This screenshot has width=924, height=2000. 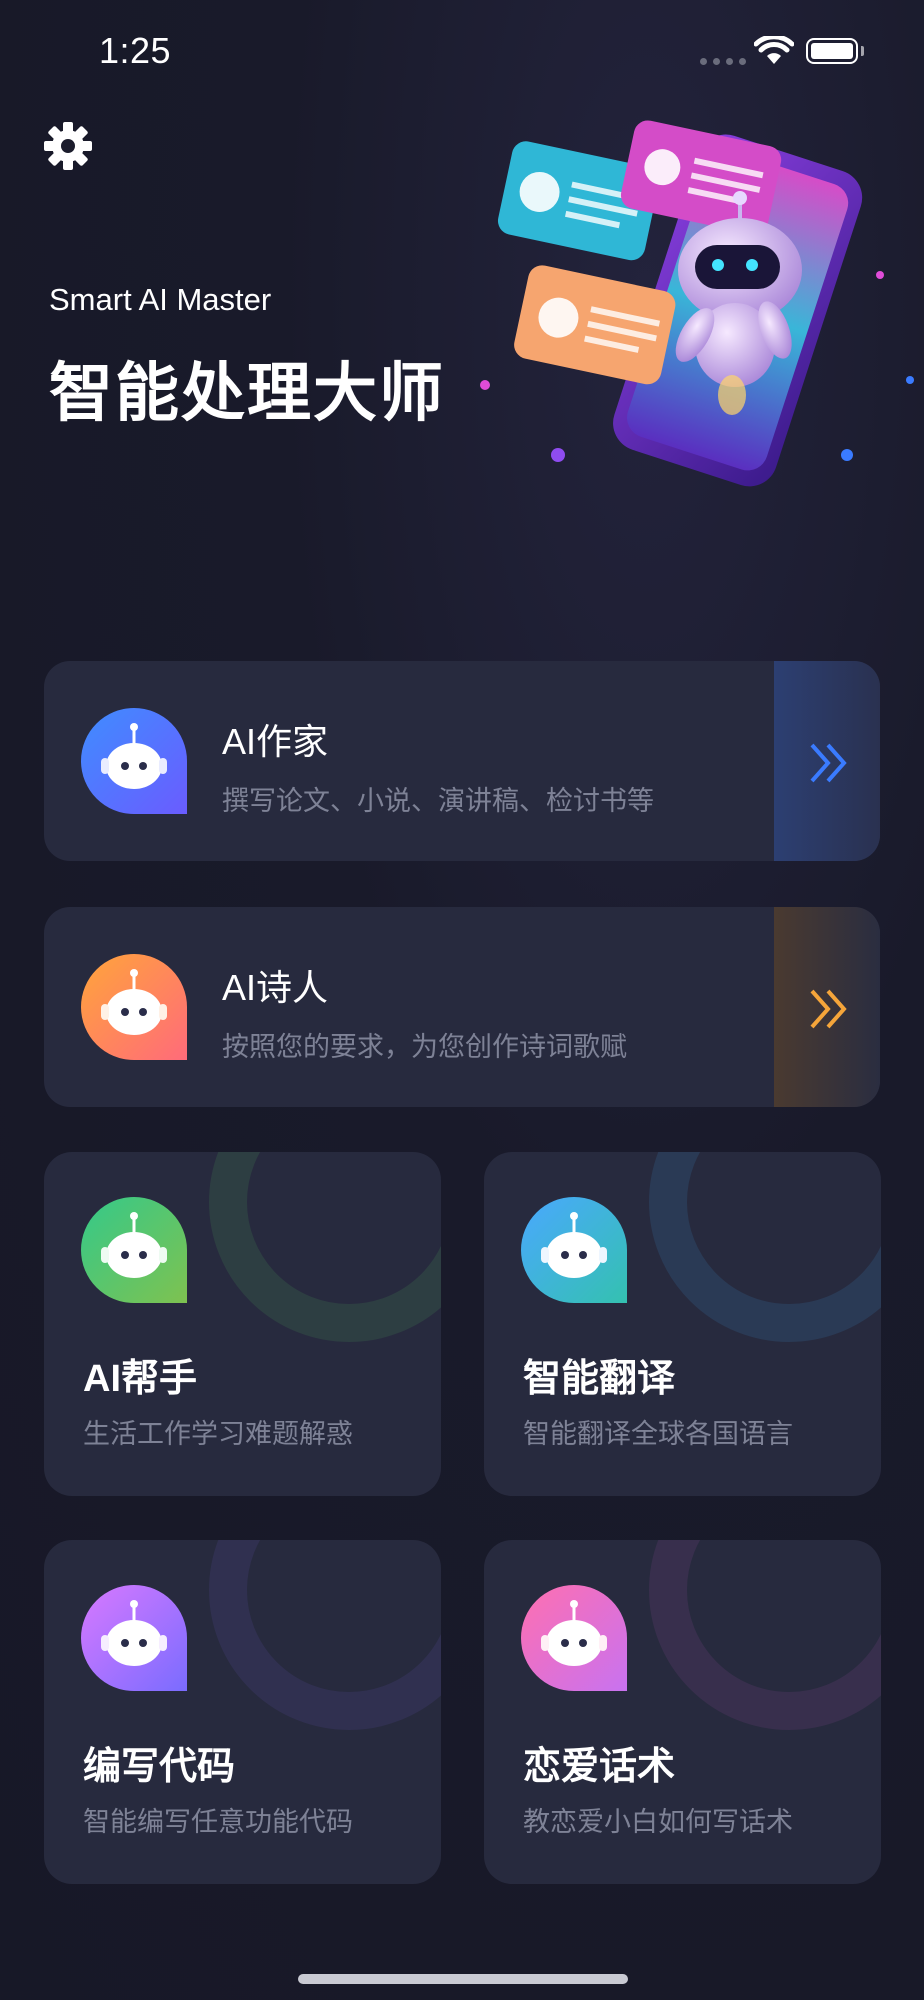 I want to click on ai-writer-card: AI作家 撰写论文、小说、演讲稿、检讨书等, so click(x=462, y=761).